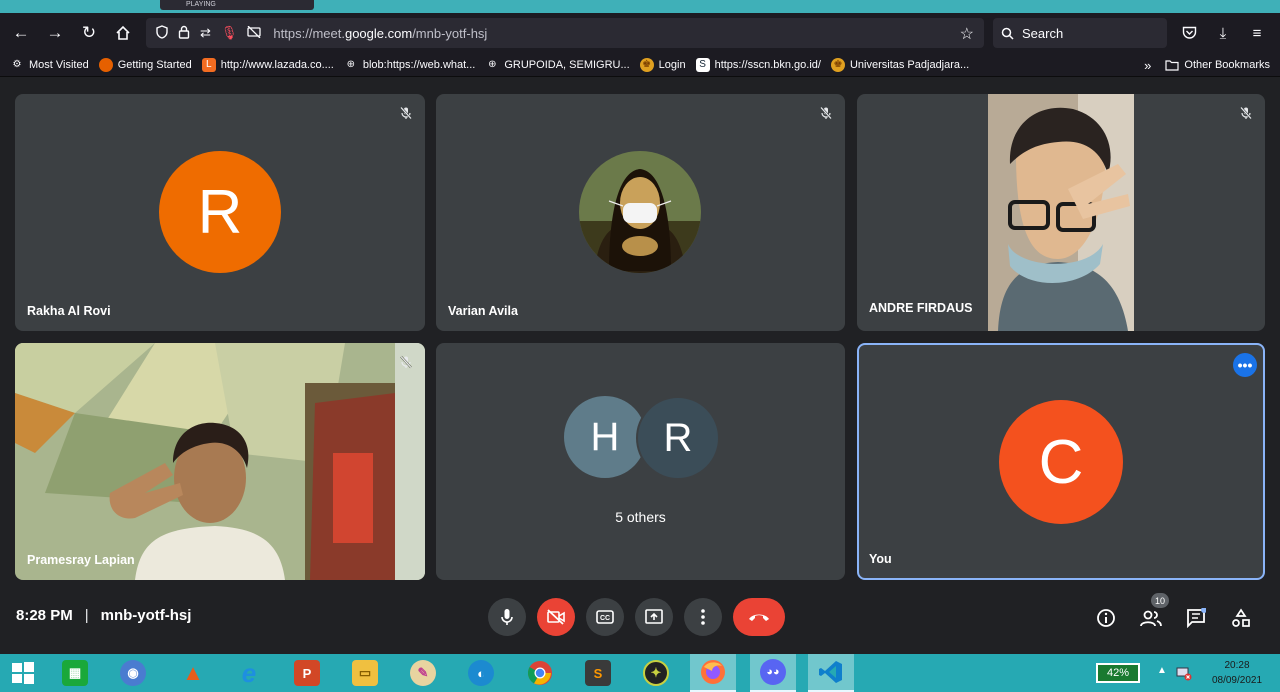 This screenshot has width=1280, height=692. I want to click on camera-button, so click(556, 617).